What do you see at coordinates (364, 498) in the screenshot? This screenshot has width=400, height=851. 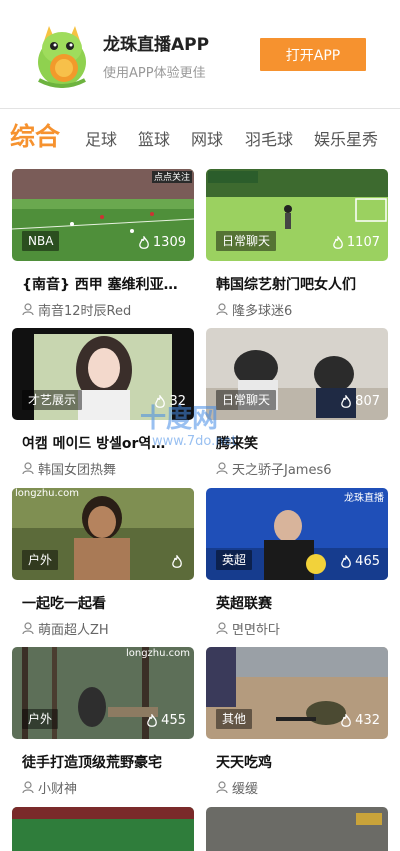 I see `thumbnail-overlay-text: 龙珠直播` at bounding box center [364, 498].